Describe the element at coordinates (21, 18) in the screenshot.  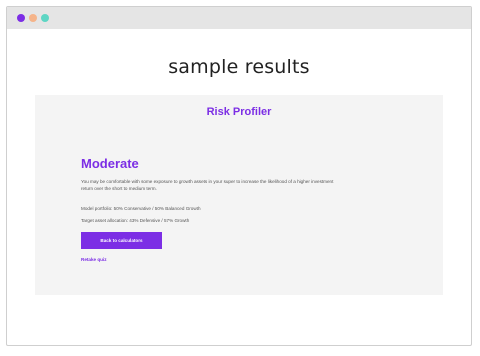
I see `window-dot-purple` at that location.